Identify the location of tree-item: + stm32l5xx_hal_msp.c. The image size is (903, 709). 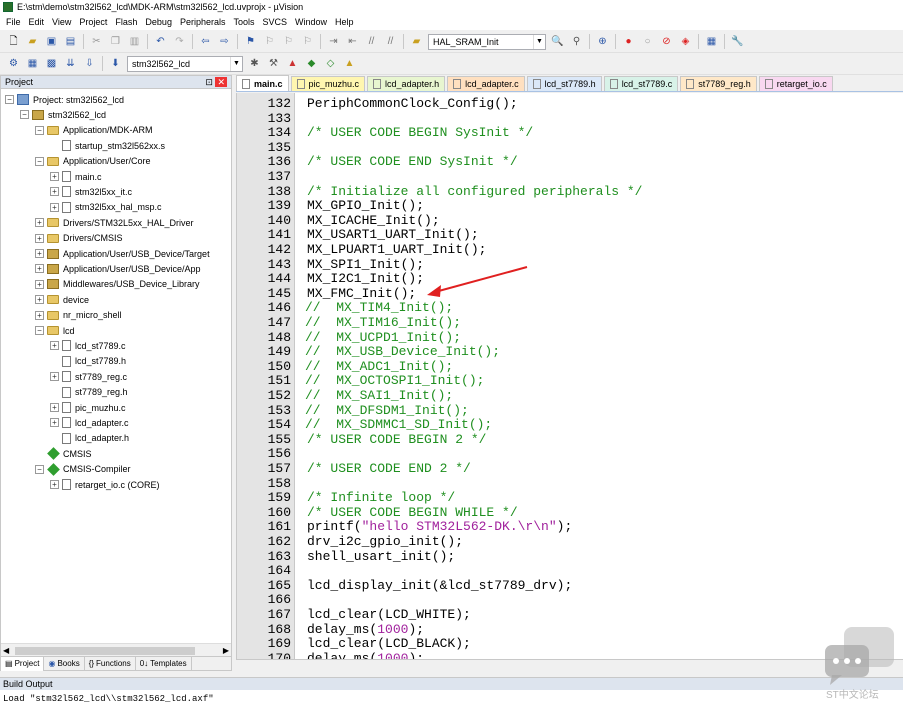
(106, 207).